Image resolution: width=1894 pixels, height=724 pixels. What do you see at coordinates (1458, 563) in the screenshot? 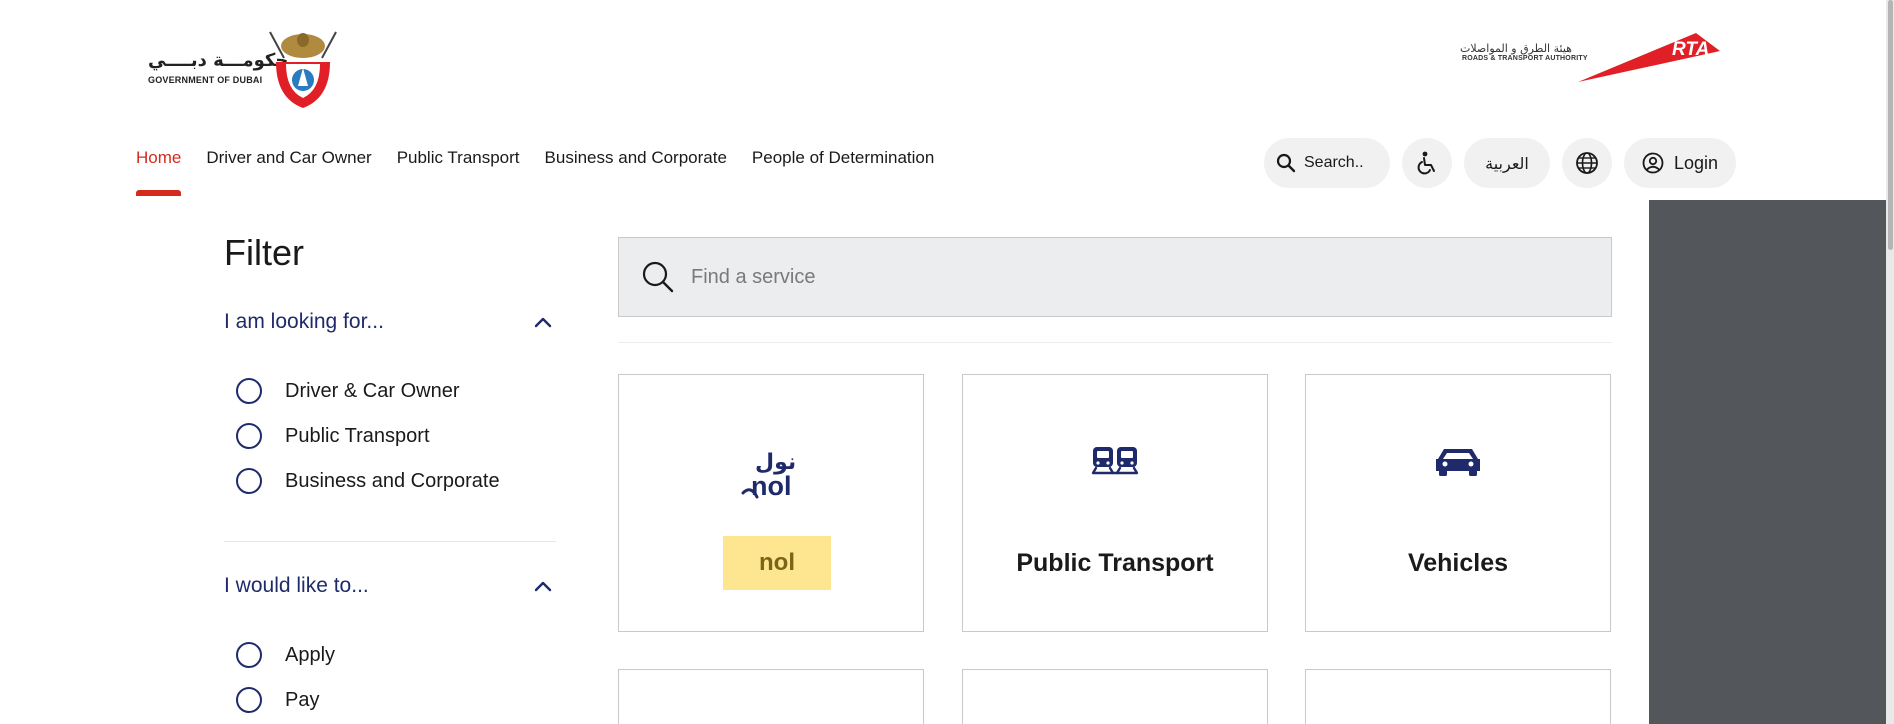
I see `service-card-label: Vehicles` at bounding box center [1458, 563].